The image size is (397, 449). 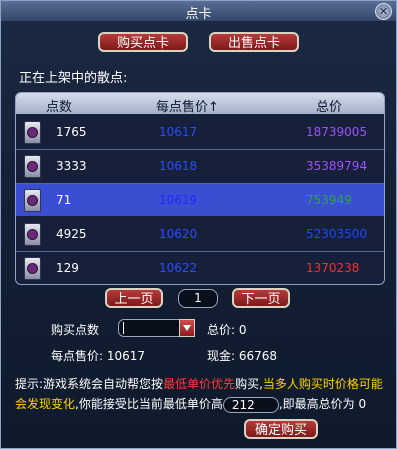 I want to click on buy-points-input, so click(x=156, y=328).